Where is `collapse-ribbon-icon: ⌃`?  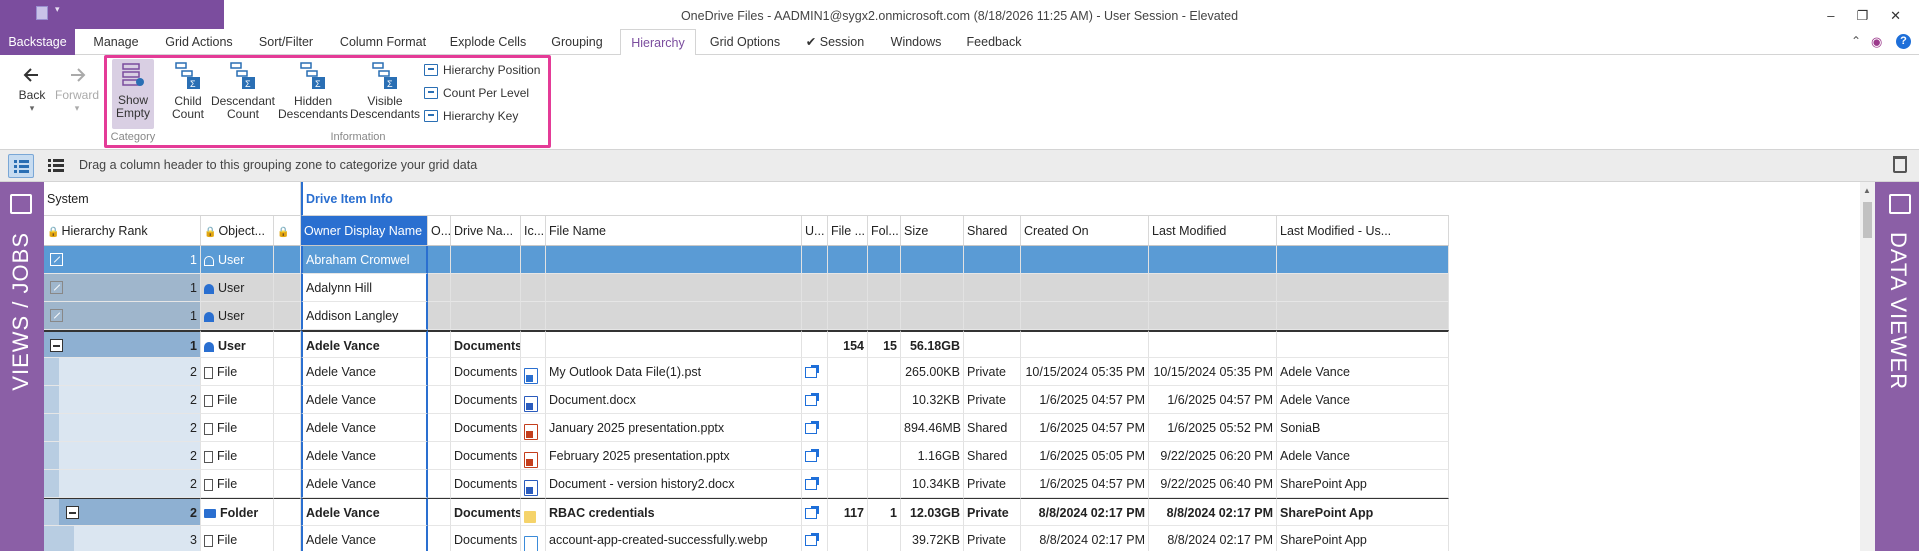
collapse-ribbon-icon: ⌃ is located at coordinates (1856, 41).